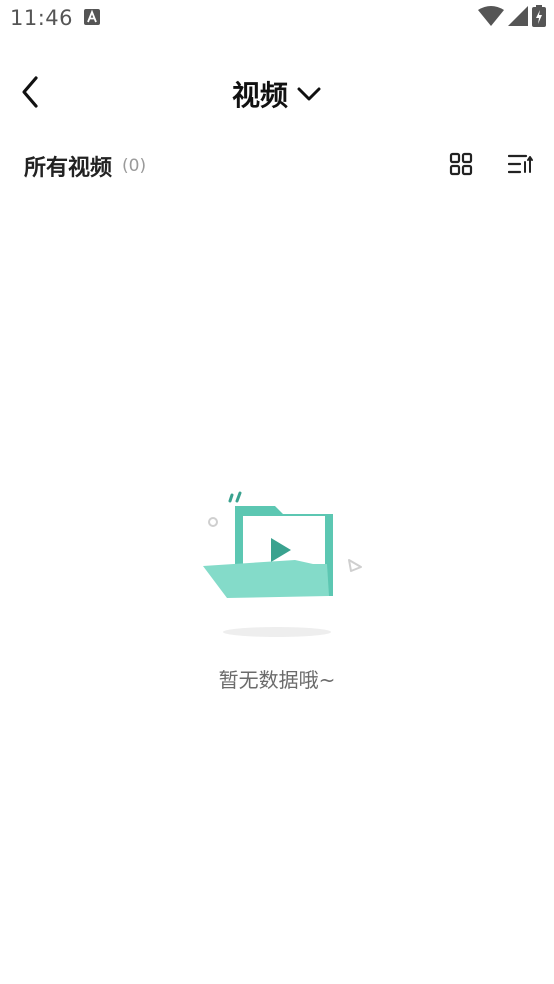  I want to click on top-app-bar: 视频, so click(277, 95).